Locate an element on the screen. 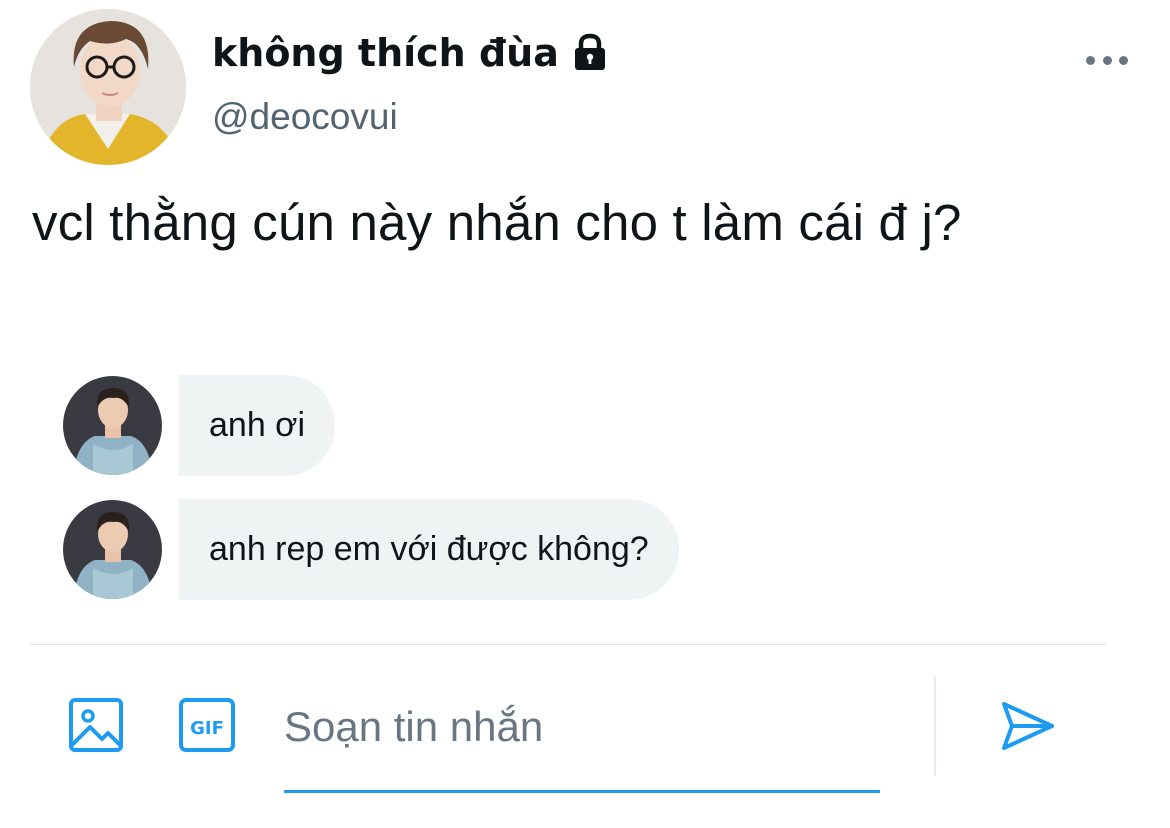  message-bubble: anh rep em với được không? is located at coordinates (429, 549).